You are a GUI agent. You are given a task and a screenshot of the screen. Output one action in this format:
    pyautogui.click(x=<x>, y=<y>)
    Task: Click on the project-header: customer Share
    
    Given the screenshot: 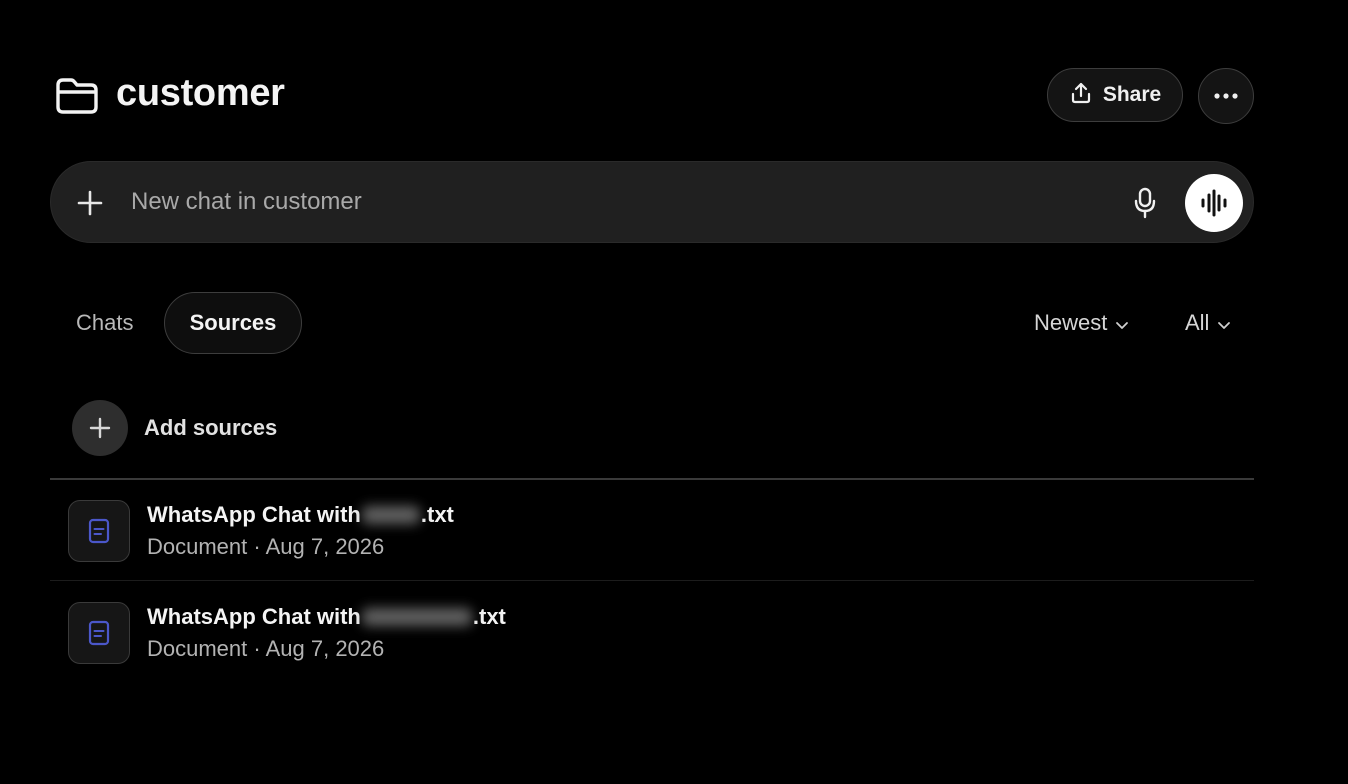 What is the action you would take?
    pyautogui.click(x=654, y=96)
    